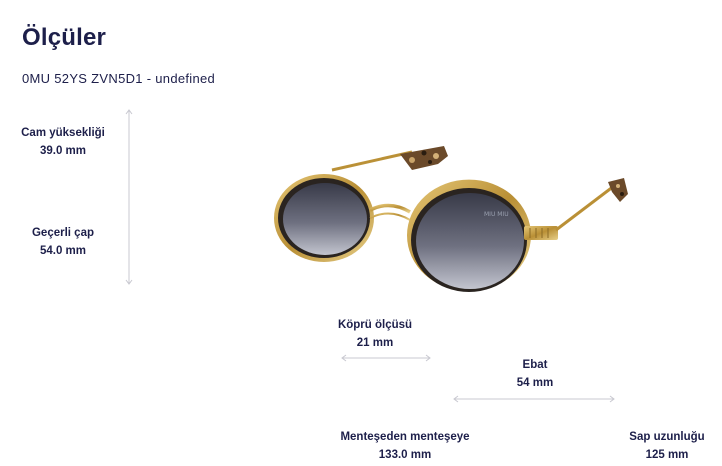  What do you see at coordinates (496, 214) in the screenshot?
I see `svg-text: MIU MIU` at bounding box center [496, 214].